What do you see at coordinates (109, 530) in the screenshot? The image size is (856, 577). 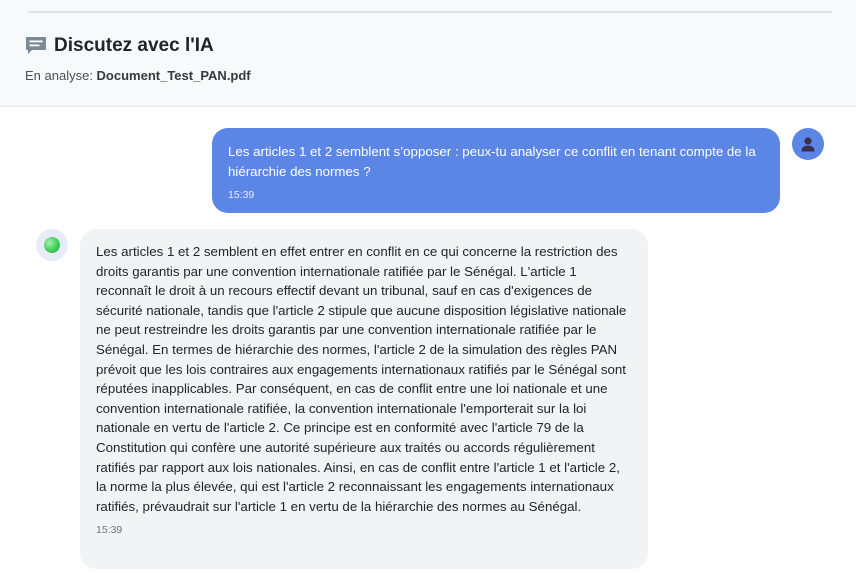 I see `ai-message-time: 15:39` at bounding box center [109, 530].